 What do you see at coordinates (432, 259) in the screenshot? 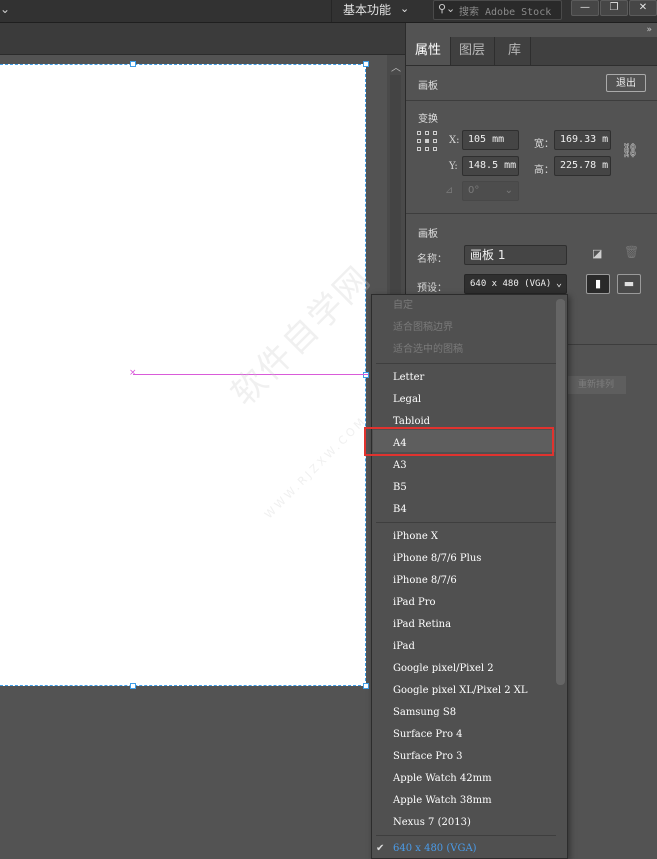
I see `name-label: 名称：` at bounding box center [432, 259].